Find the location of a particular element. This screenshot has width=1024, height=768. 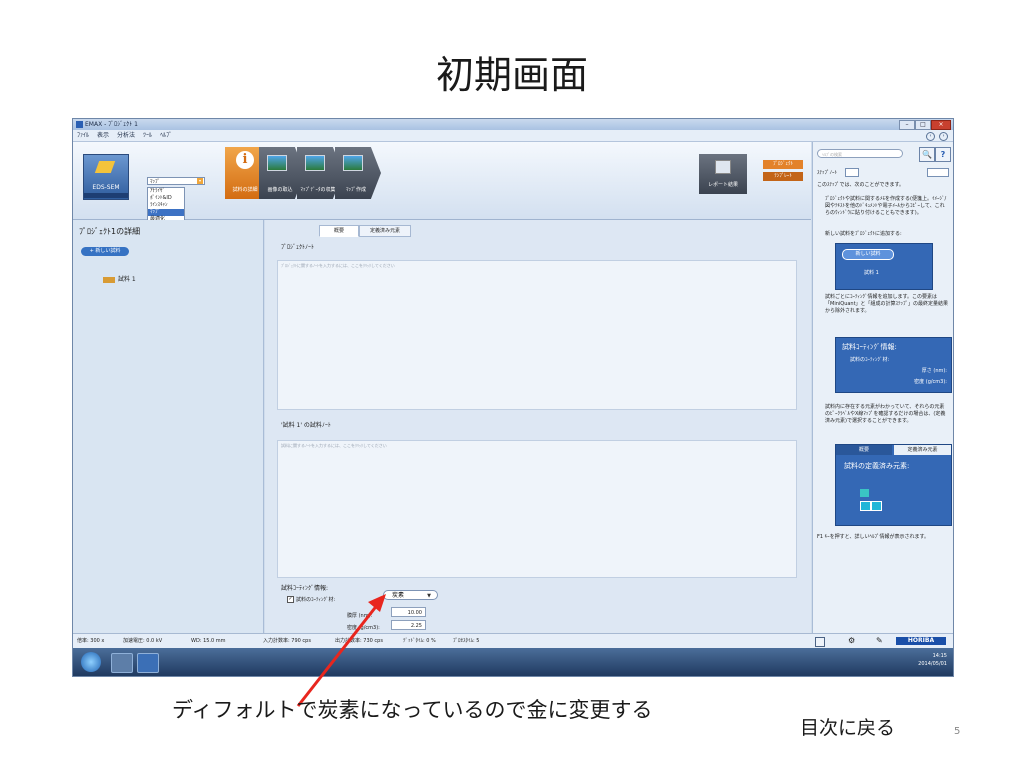

status-voltage: 加速電圧: 0.0 kV is located at coordinates (143, 641).